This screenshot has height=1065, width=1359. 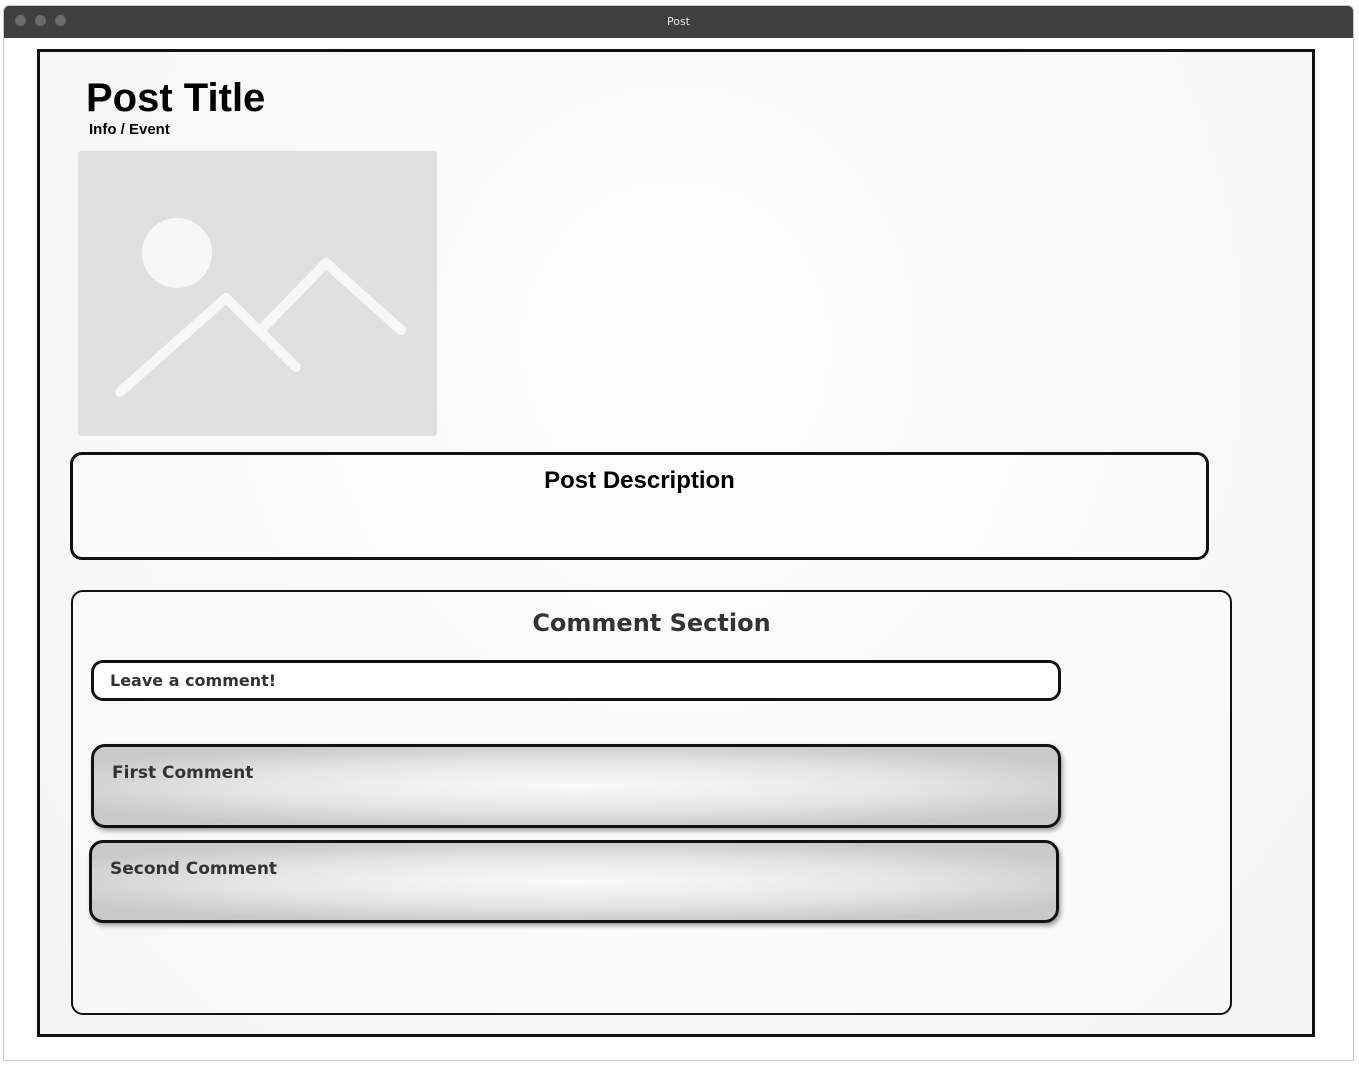 What do you see at coordinates (176, 98) in the screenshot?
I see `post-title: Post Title` at bounding box center [176, 98].